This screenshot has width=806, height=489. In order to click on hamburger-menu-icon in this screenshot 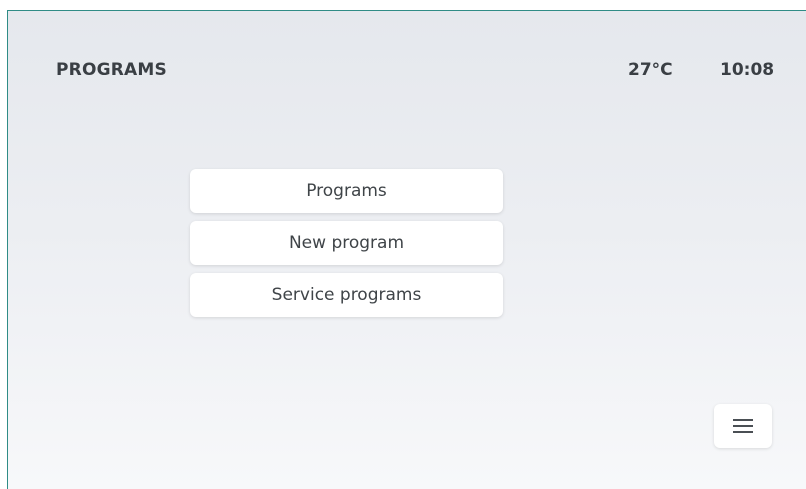, I will do `click(743, 426)`.